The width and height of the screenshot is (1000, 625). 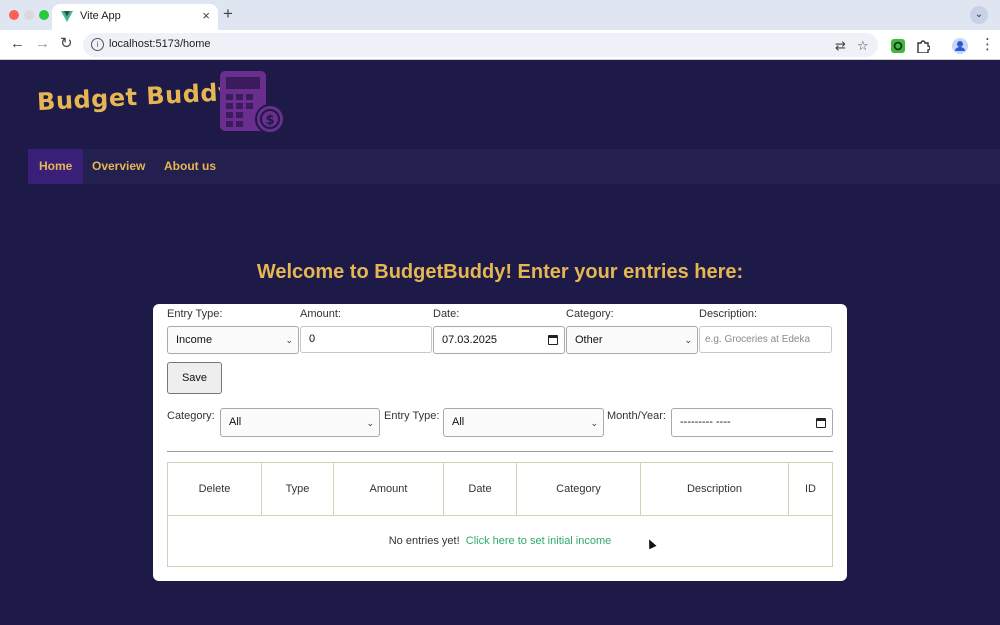 What do you see at coordinates (523, 422) in the screenshot?
I see `filter-entry-type-select: All ⌄` at bounding box center [523, 422].